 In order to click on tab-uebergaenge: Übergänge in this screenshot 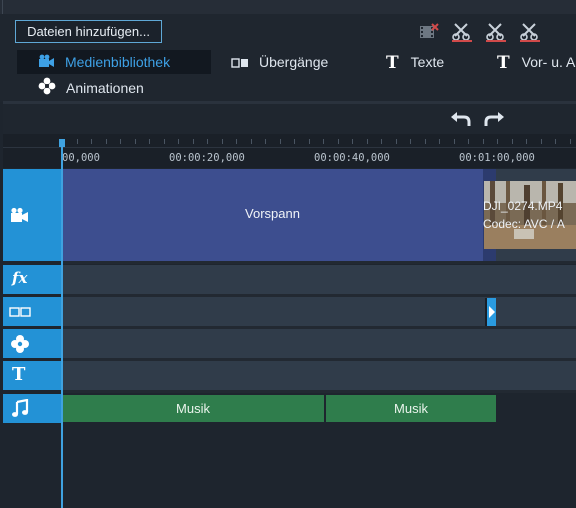, I will do `click(279, 62)`.